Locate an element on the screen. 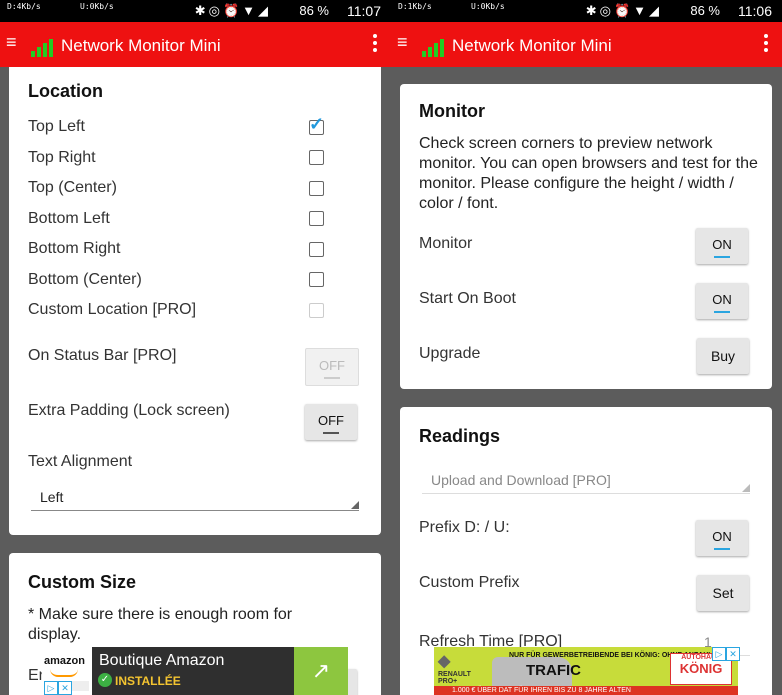  location-top-center-label: Top (Center) is located at coordinates (72, 187).